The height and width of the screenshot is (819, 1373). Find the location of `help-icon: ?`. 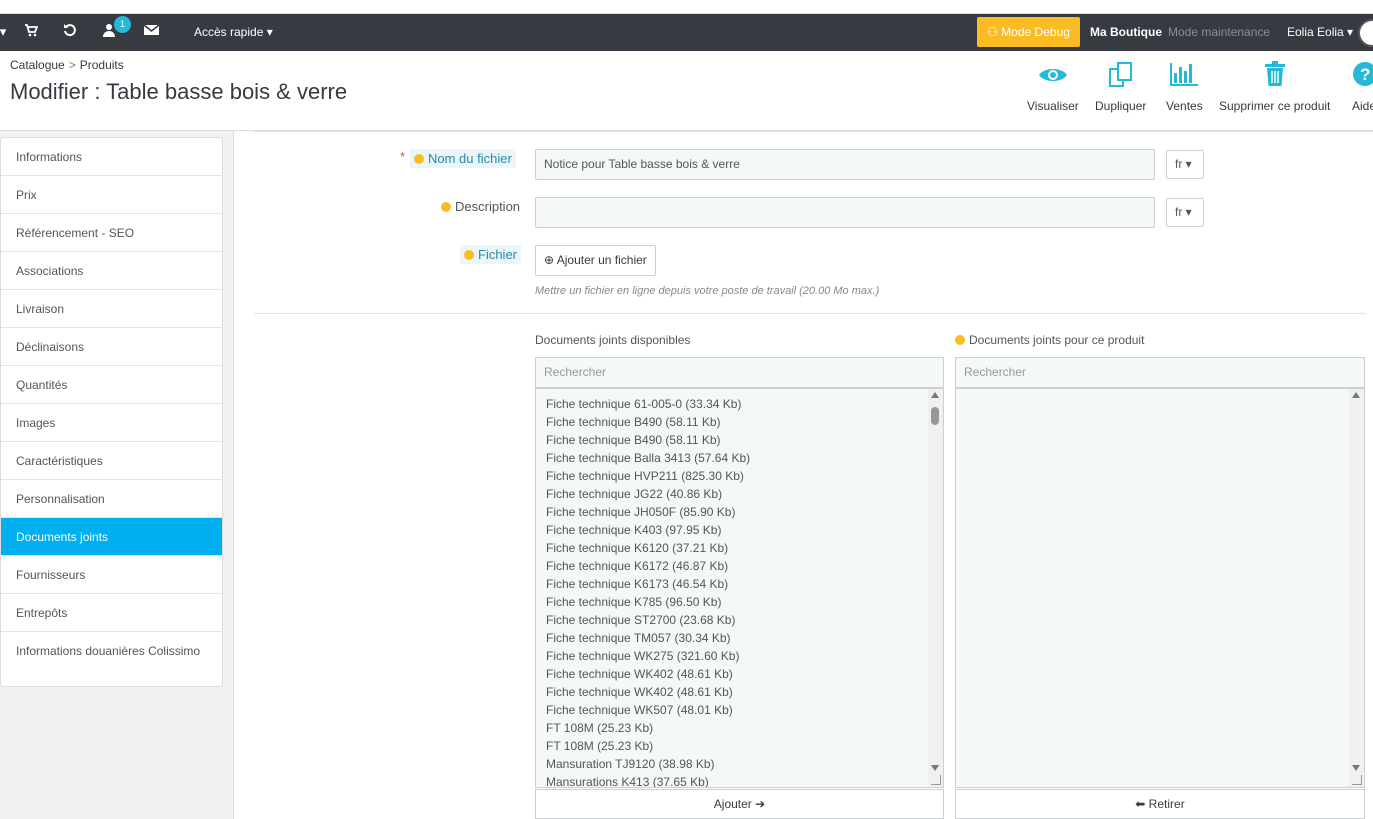

help-icon: ? is located at coordinates (1362, 76).